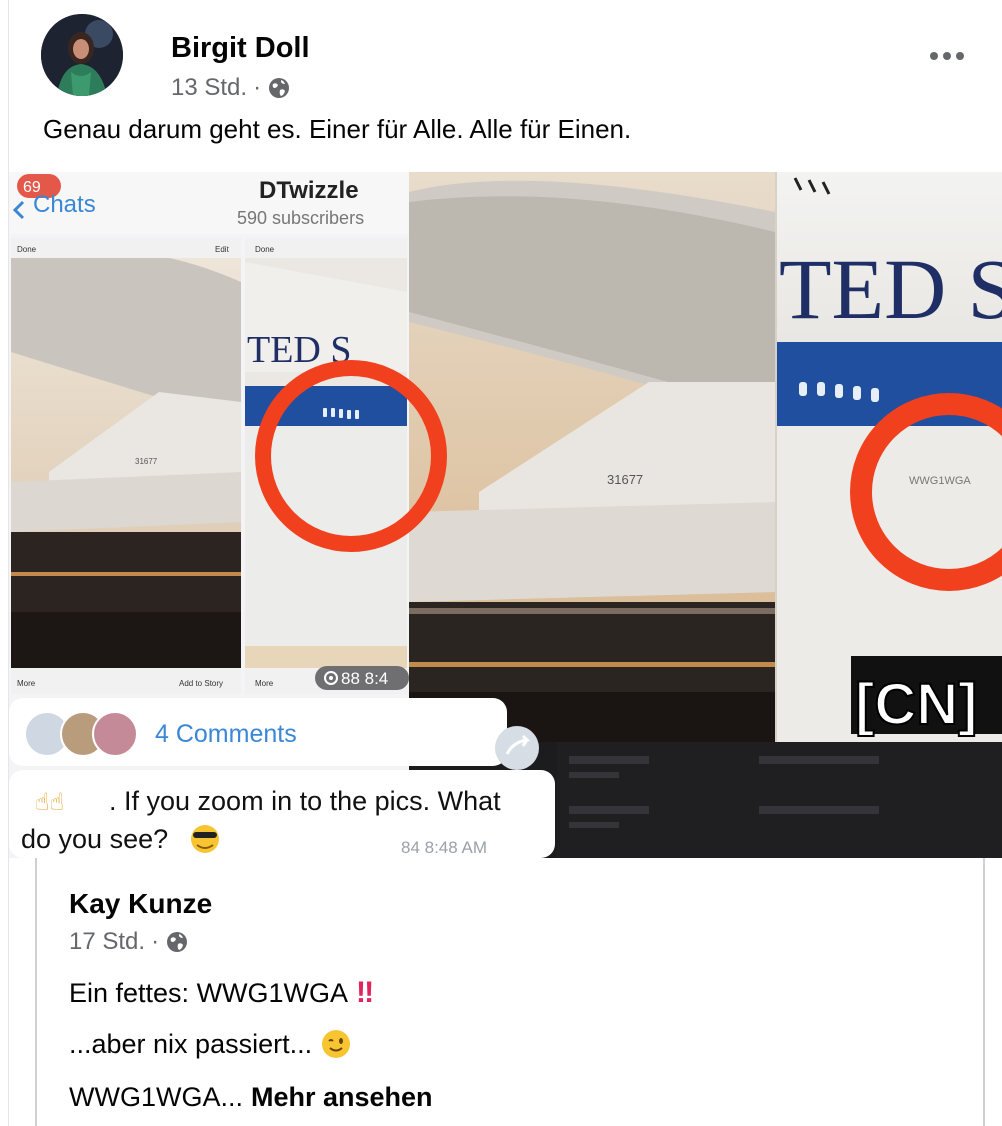 This screenshot has width=1002, height=1126. I want to click on post-time: 13 Std., so click(209, 88).